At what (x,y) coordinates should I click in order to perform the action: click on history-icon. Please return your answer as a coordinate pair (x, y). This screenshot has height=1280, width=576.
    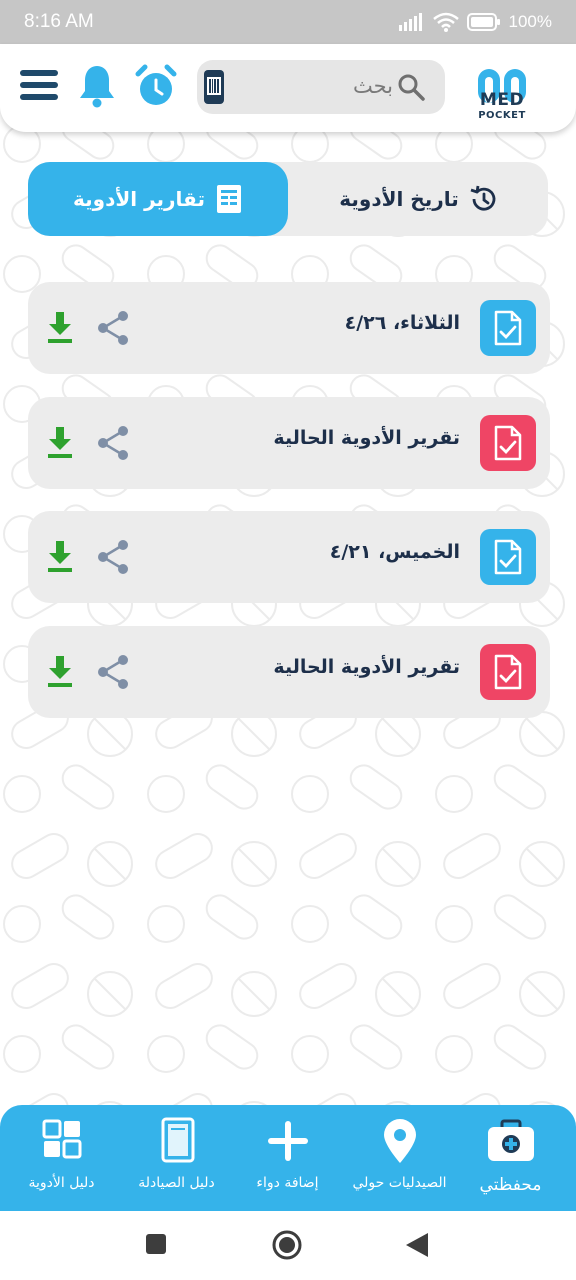
    Looking at the image, I should click on (483, 198).